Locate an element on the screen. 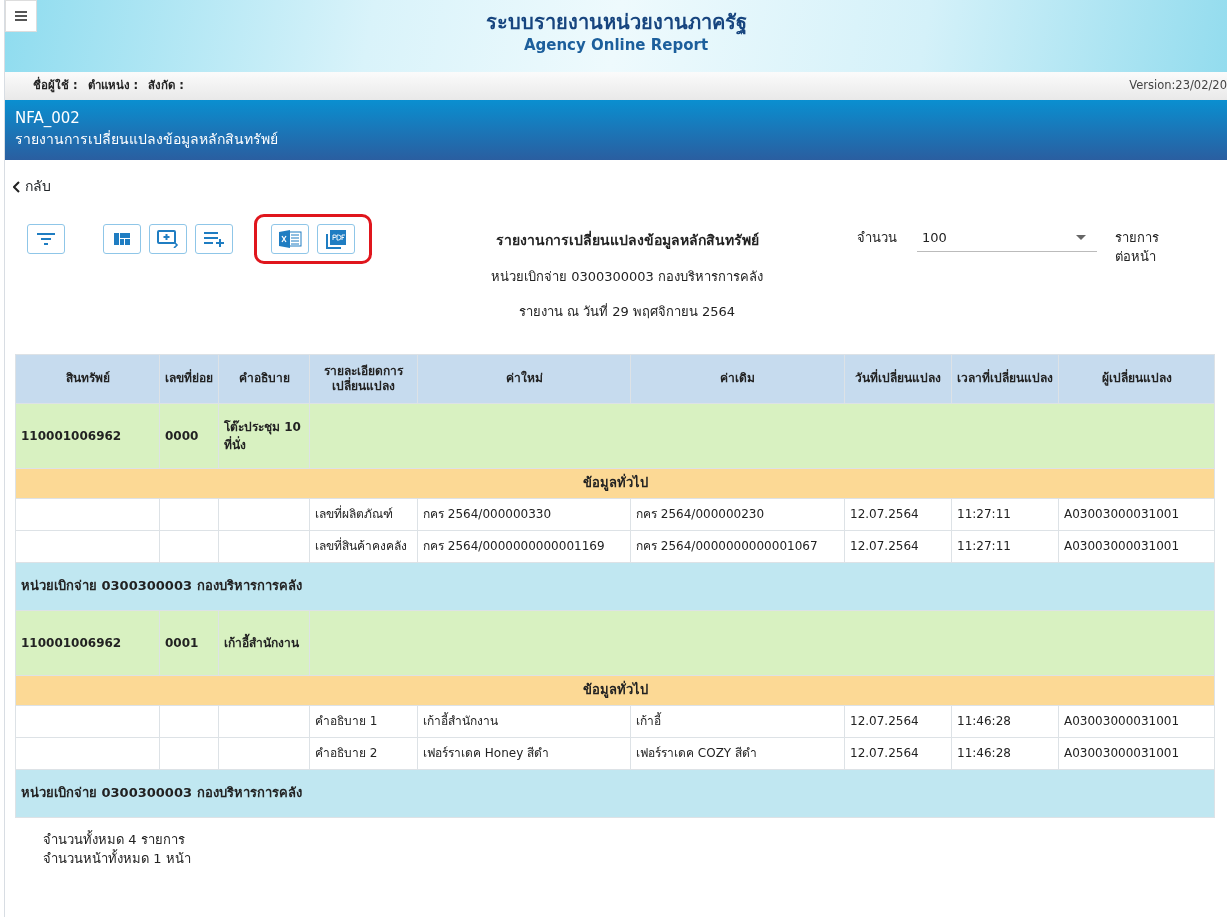 This screenshot has height=917, width=1227. table-cell: กคร 2564/0000000000001169 is located at coordinates (524, 546).